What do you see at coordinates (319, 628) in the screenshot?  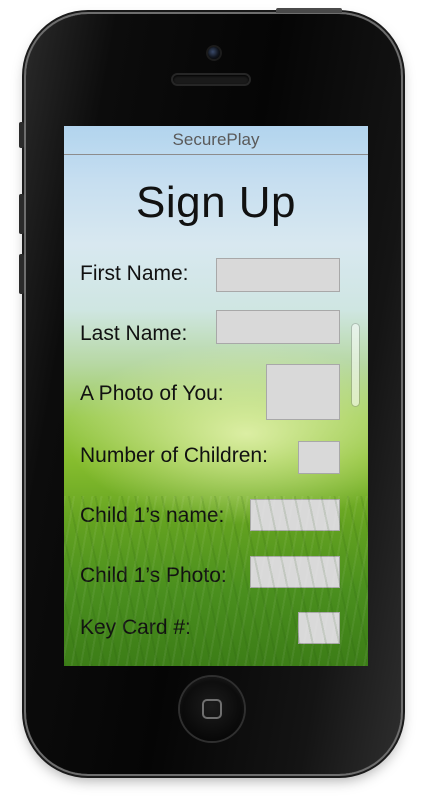 I see `key-card-field` at bounding box center [319, 628].